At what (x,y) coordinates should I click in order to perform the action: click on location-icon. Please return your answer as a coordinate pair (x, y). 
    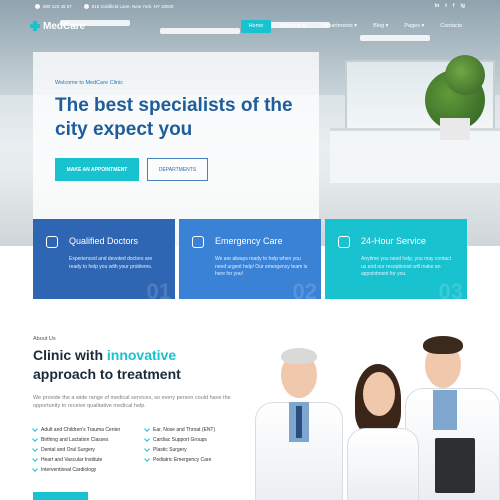
    Looking at the image, I should click on (86, 6).